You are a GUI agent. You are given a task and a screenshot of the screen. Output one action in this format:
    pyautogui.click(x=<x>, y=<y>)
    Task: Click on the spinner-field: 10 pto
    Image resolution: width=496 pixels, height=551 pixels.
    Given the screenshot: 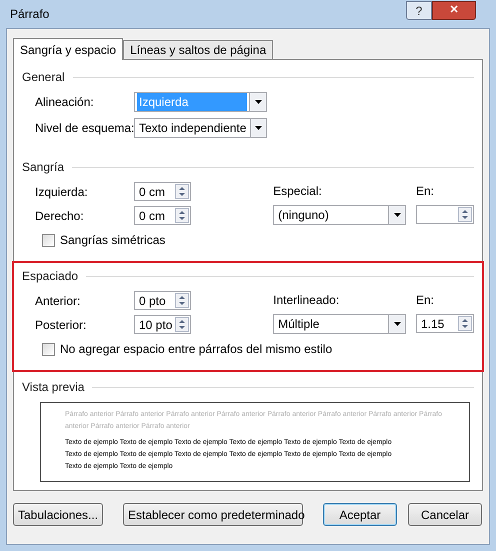 What is the action you would take?
    pyautogui.click(x=162, y=324)
    